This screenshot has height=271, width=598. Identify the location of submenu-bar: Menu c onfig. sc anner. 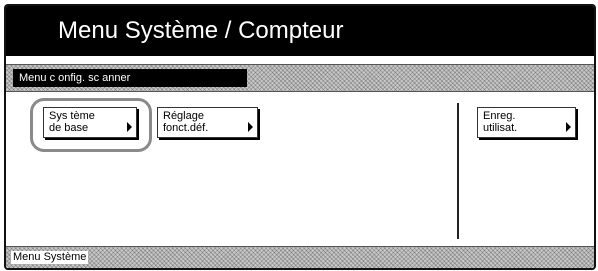
(300, 78).